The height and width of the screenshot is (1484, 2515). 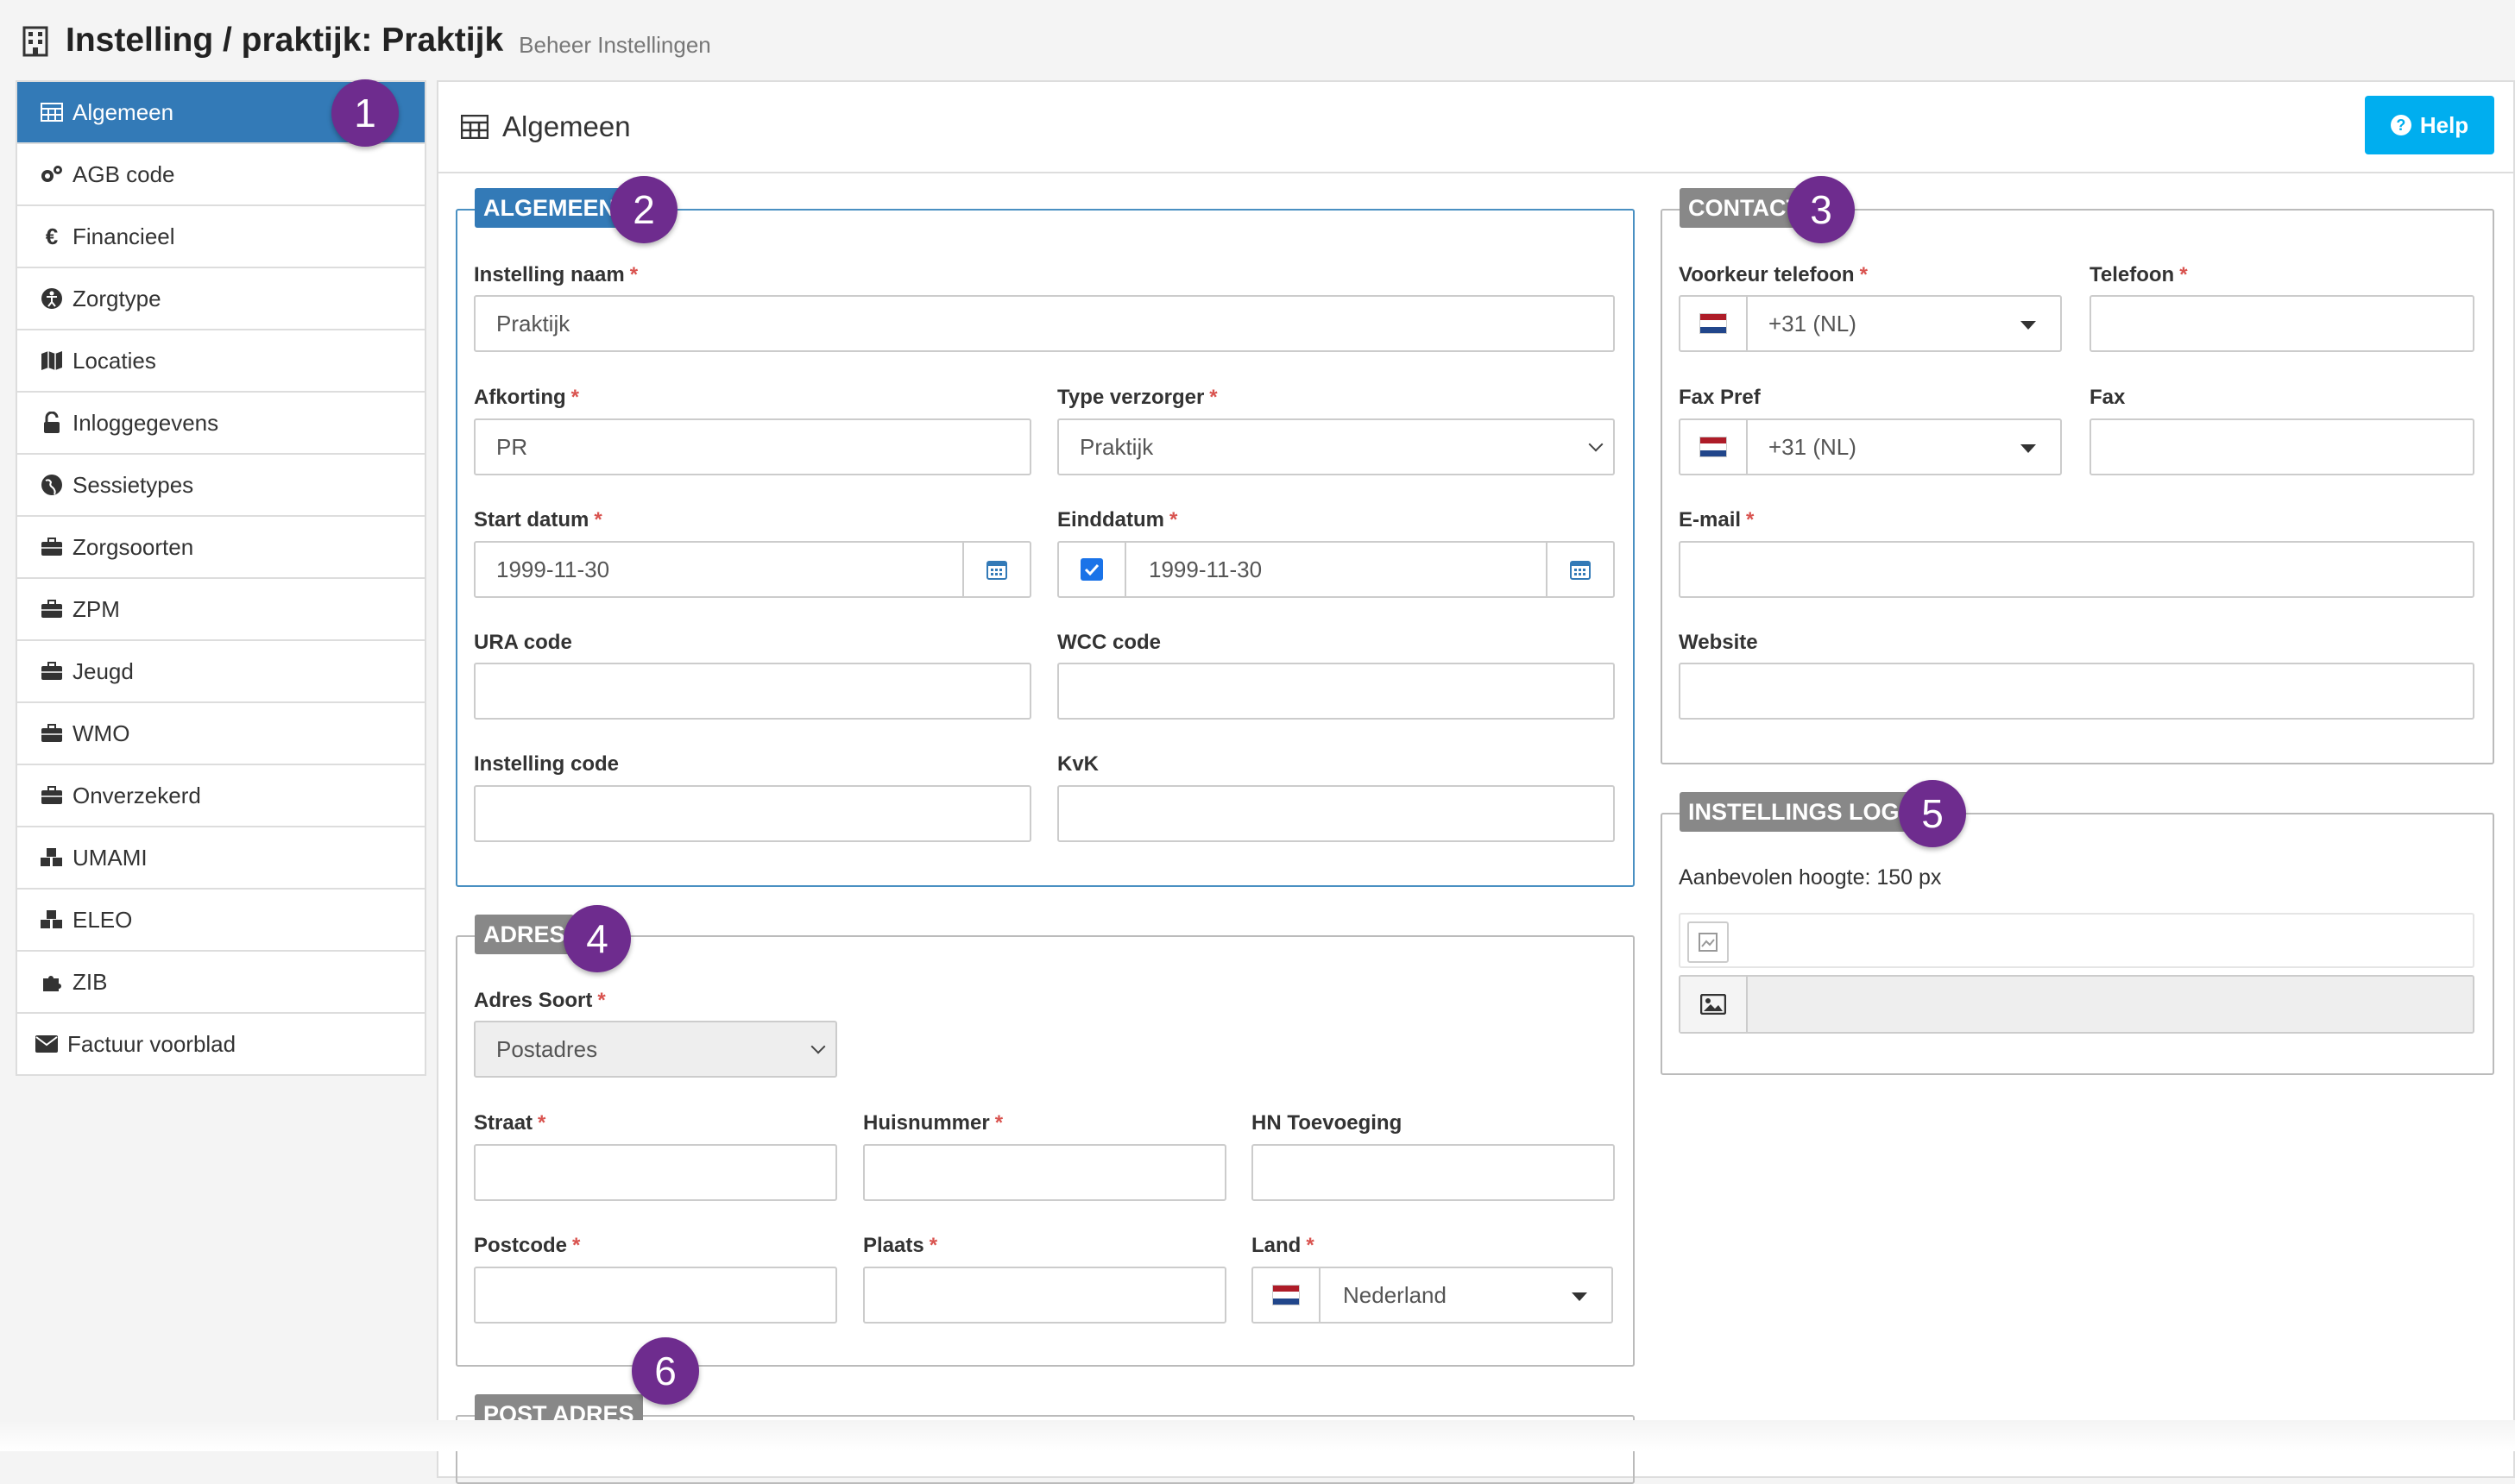 I want to click on broken-image-icon, so click(x=1708, y=942).